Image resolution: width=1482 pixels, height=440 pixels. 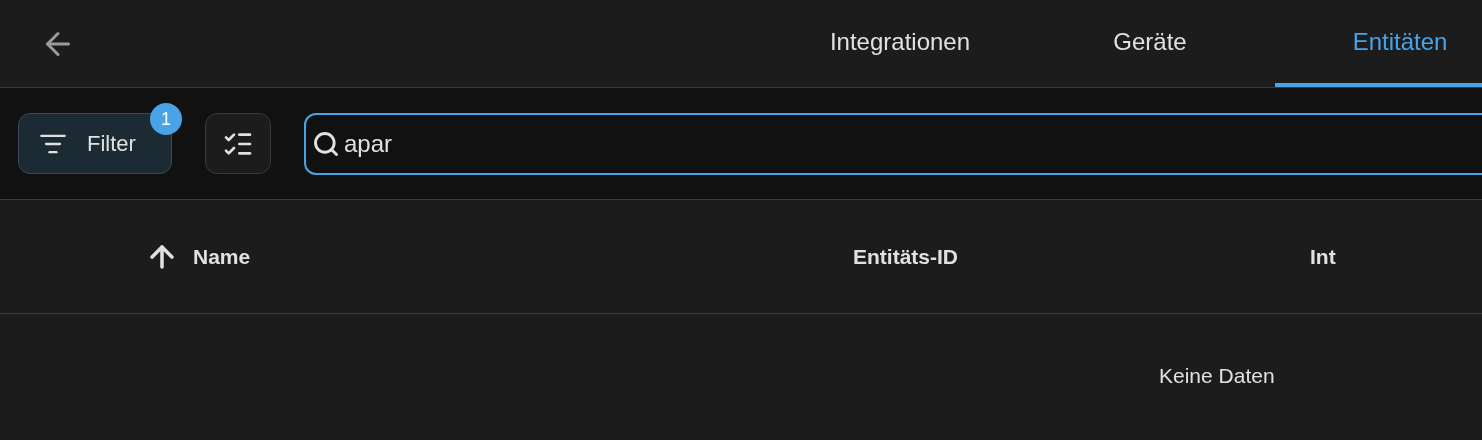 I want to click on column-header: Int, so click(x=1323, y=256).